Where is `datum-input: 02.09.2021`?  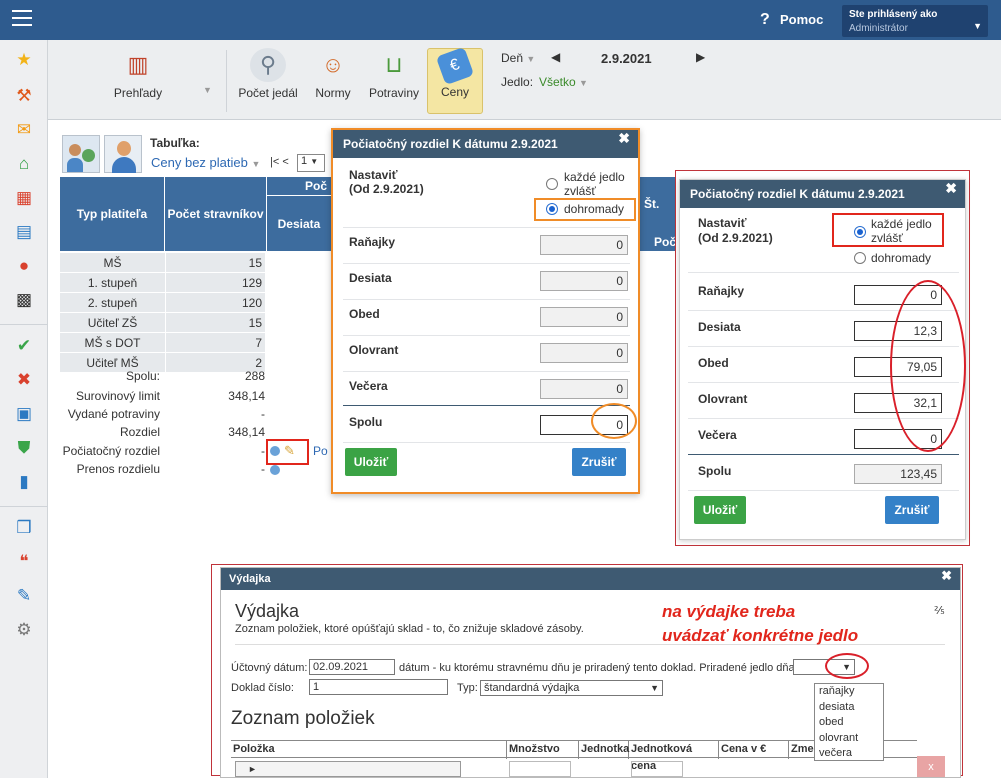
datum-input: 02.09.2021 is located at coordinates (352, 667).